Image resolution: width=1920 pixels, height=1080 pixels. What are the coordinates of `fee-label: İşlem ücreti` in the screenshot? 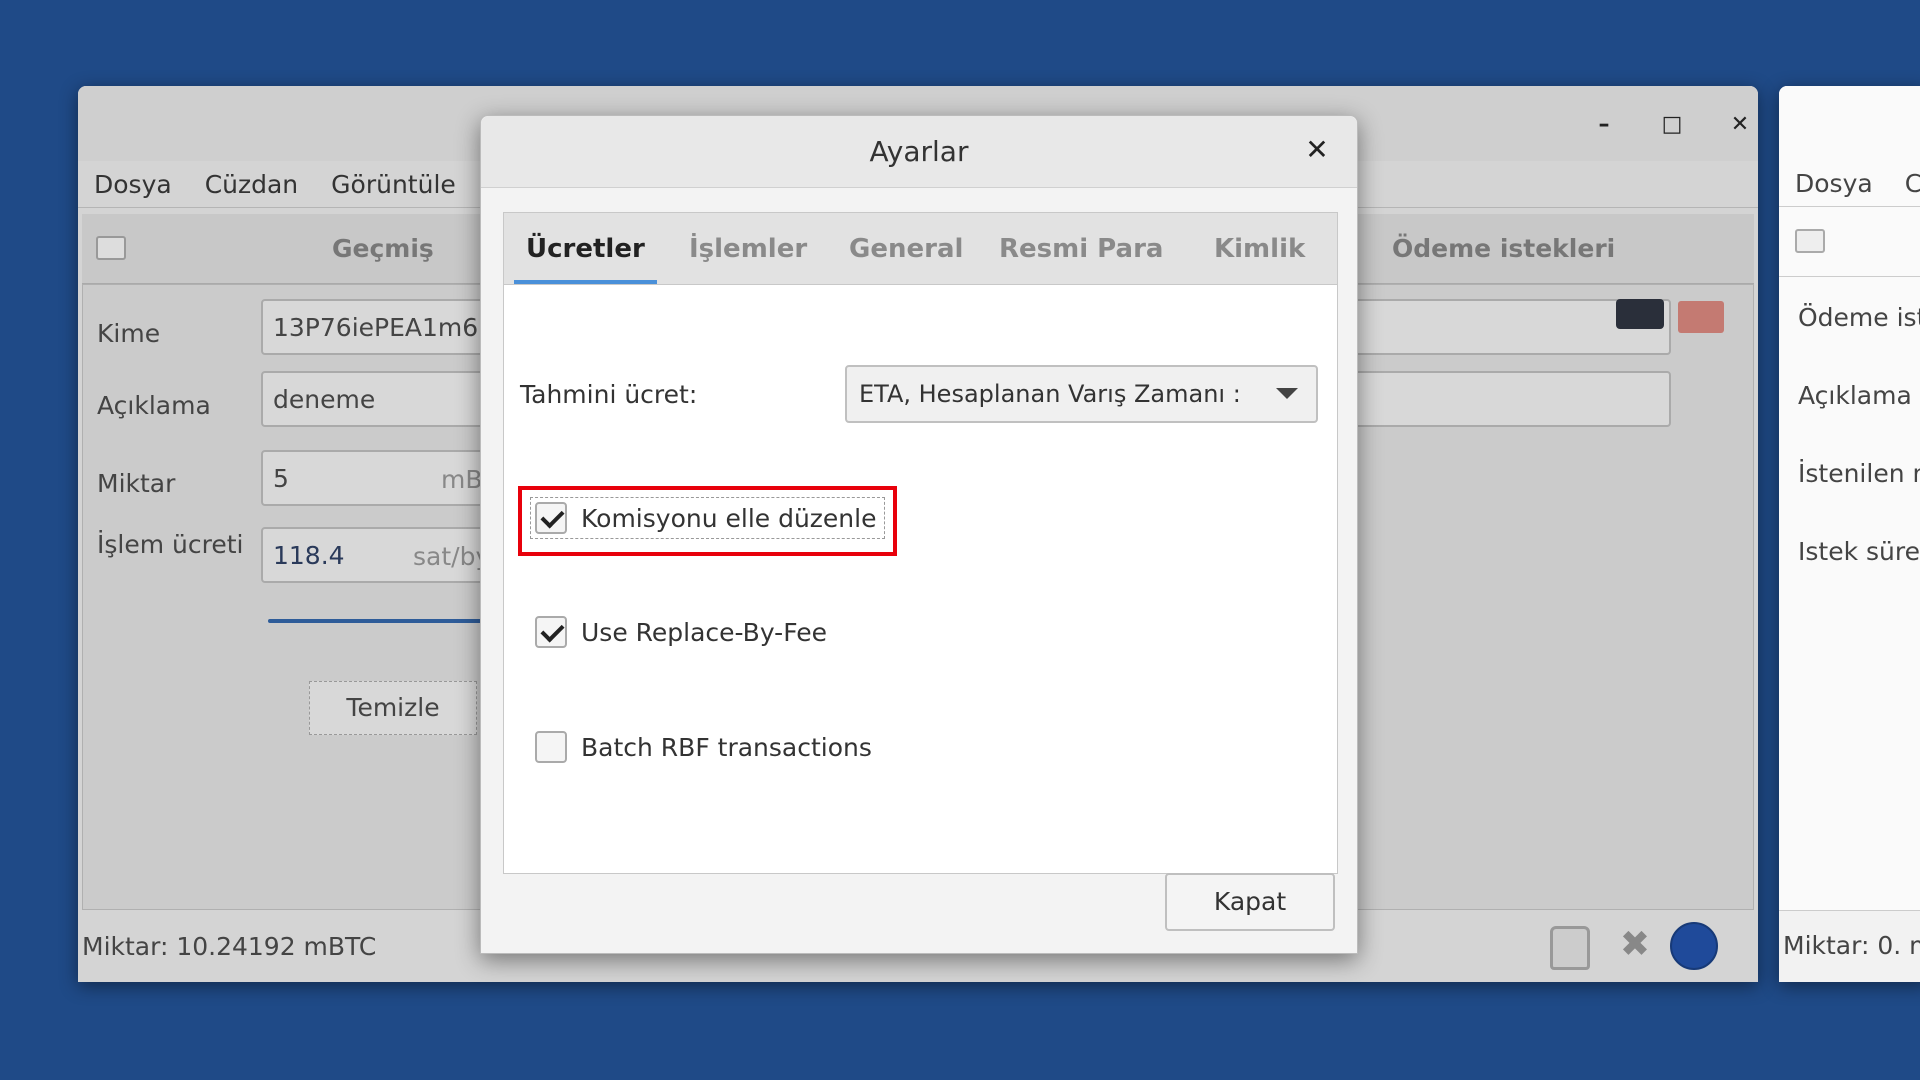 It's located at (170, 544).